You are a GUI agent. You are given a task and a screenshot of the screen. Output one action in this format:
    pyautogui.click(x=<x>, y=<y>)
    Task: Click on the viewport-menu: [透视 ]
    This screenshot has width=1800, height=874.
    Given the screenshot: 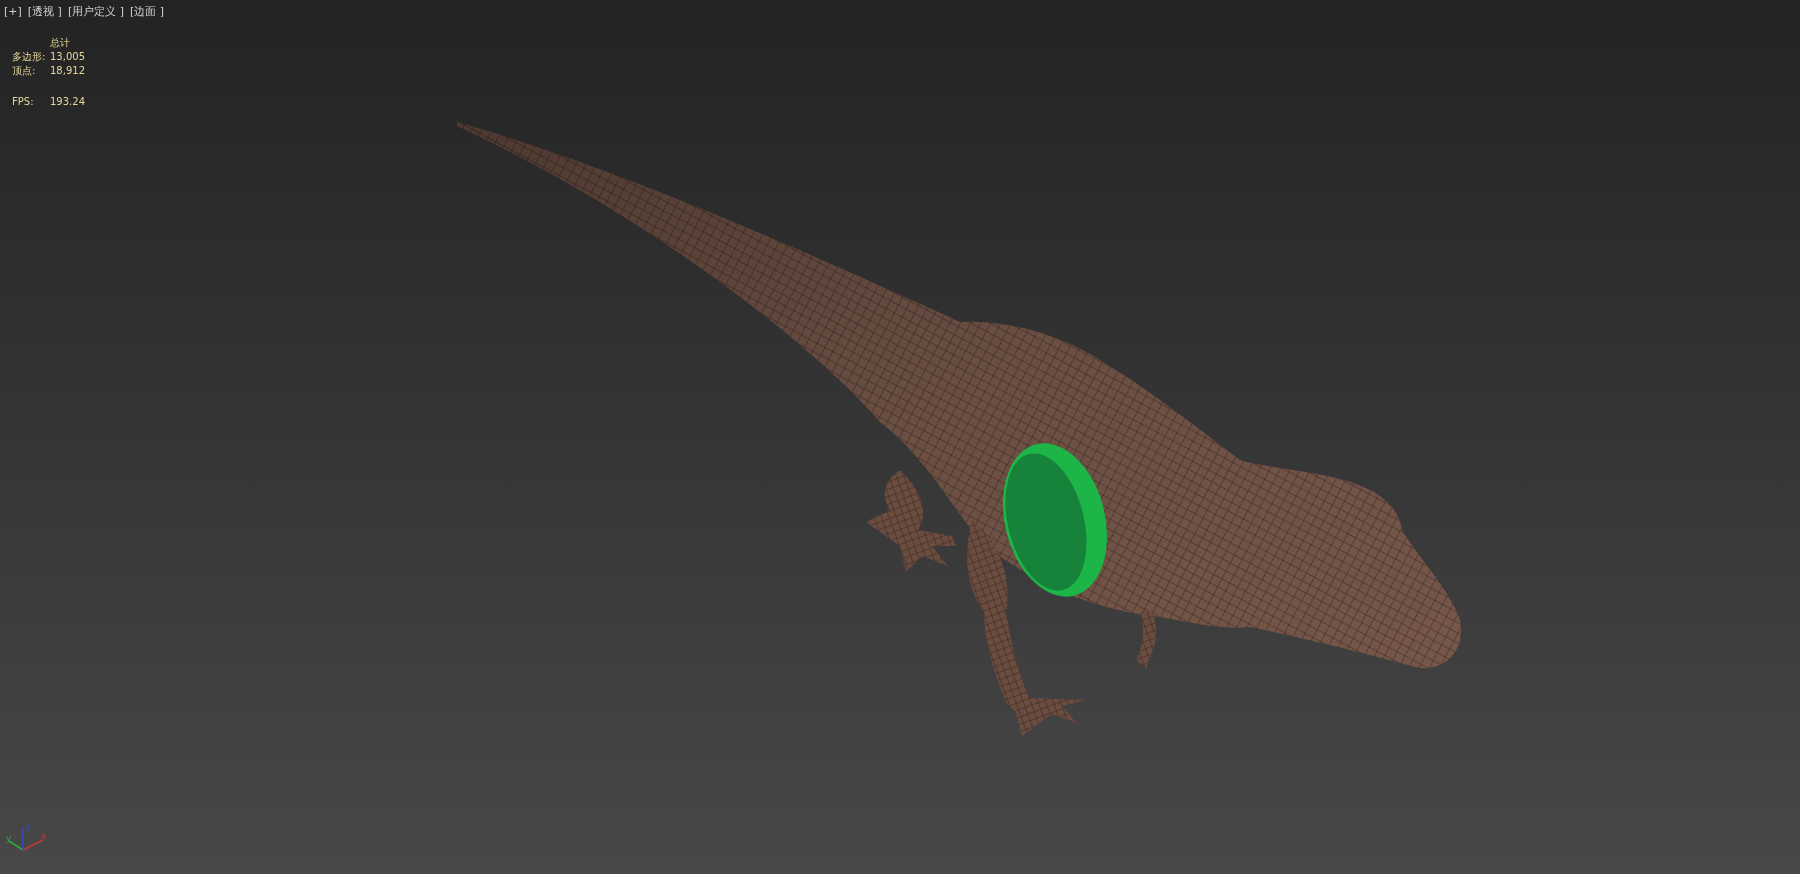 What is the action you would take?
    pyautogui.click(x=44, y=11)
    